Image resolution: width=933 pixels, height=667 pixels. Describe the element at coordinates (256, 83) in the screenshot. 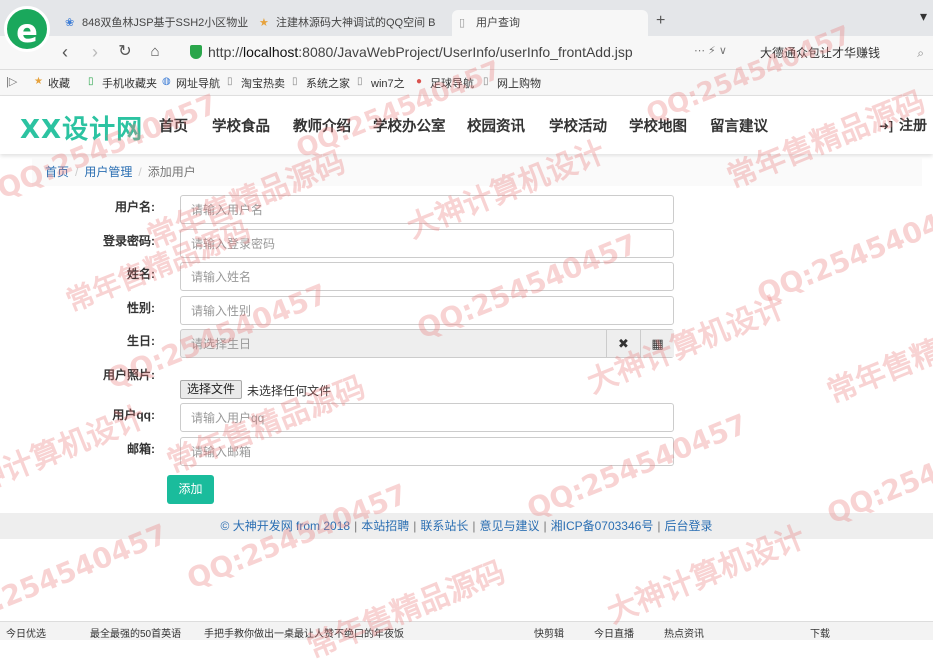

I see `bookmark-item: ▯ 淘宝热卖` at that location.